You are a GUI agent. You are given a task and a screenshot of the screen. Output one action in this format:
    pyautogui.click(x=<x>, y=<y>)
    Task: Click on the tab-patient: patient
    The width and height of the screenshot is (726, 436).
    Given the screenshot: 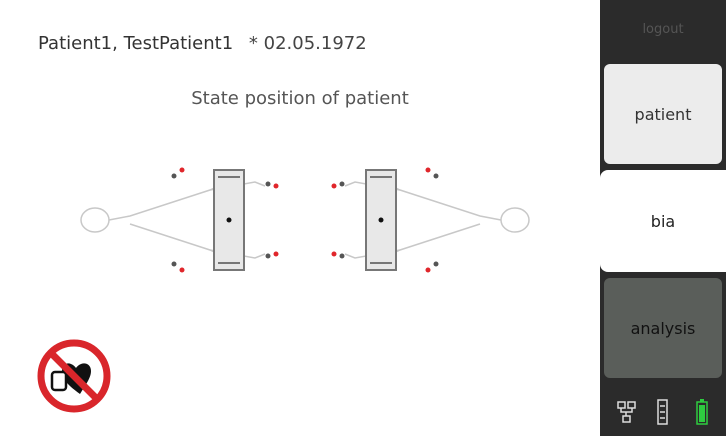 What is the action you would take?
    pyautogui.click(x=663, y=114)
    